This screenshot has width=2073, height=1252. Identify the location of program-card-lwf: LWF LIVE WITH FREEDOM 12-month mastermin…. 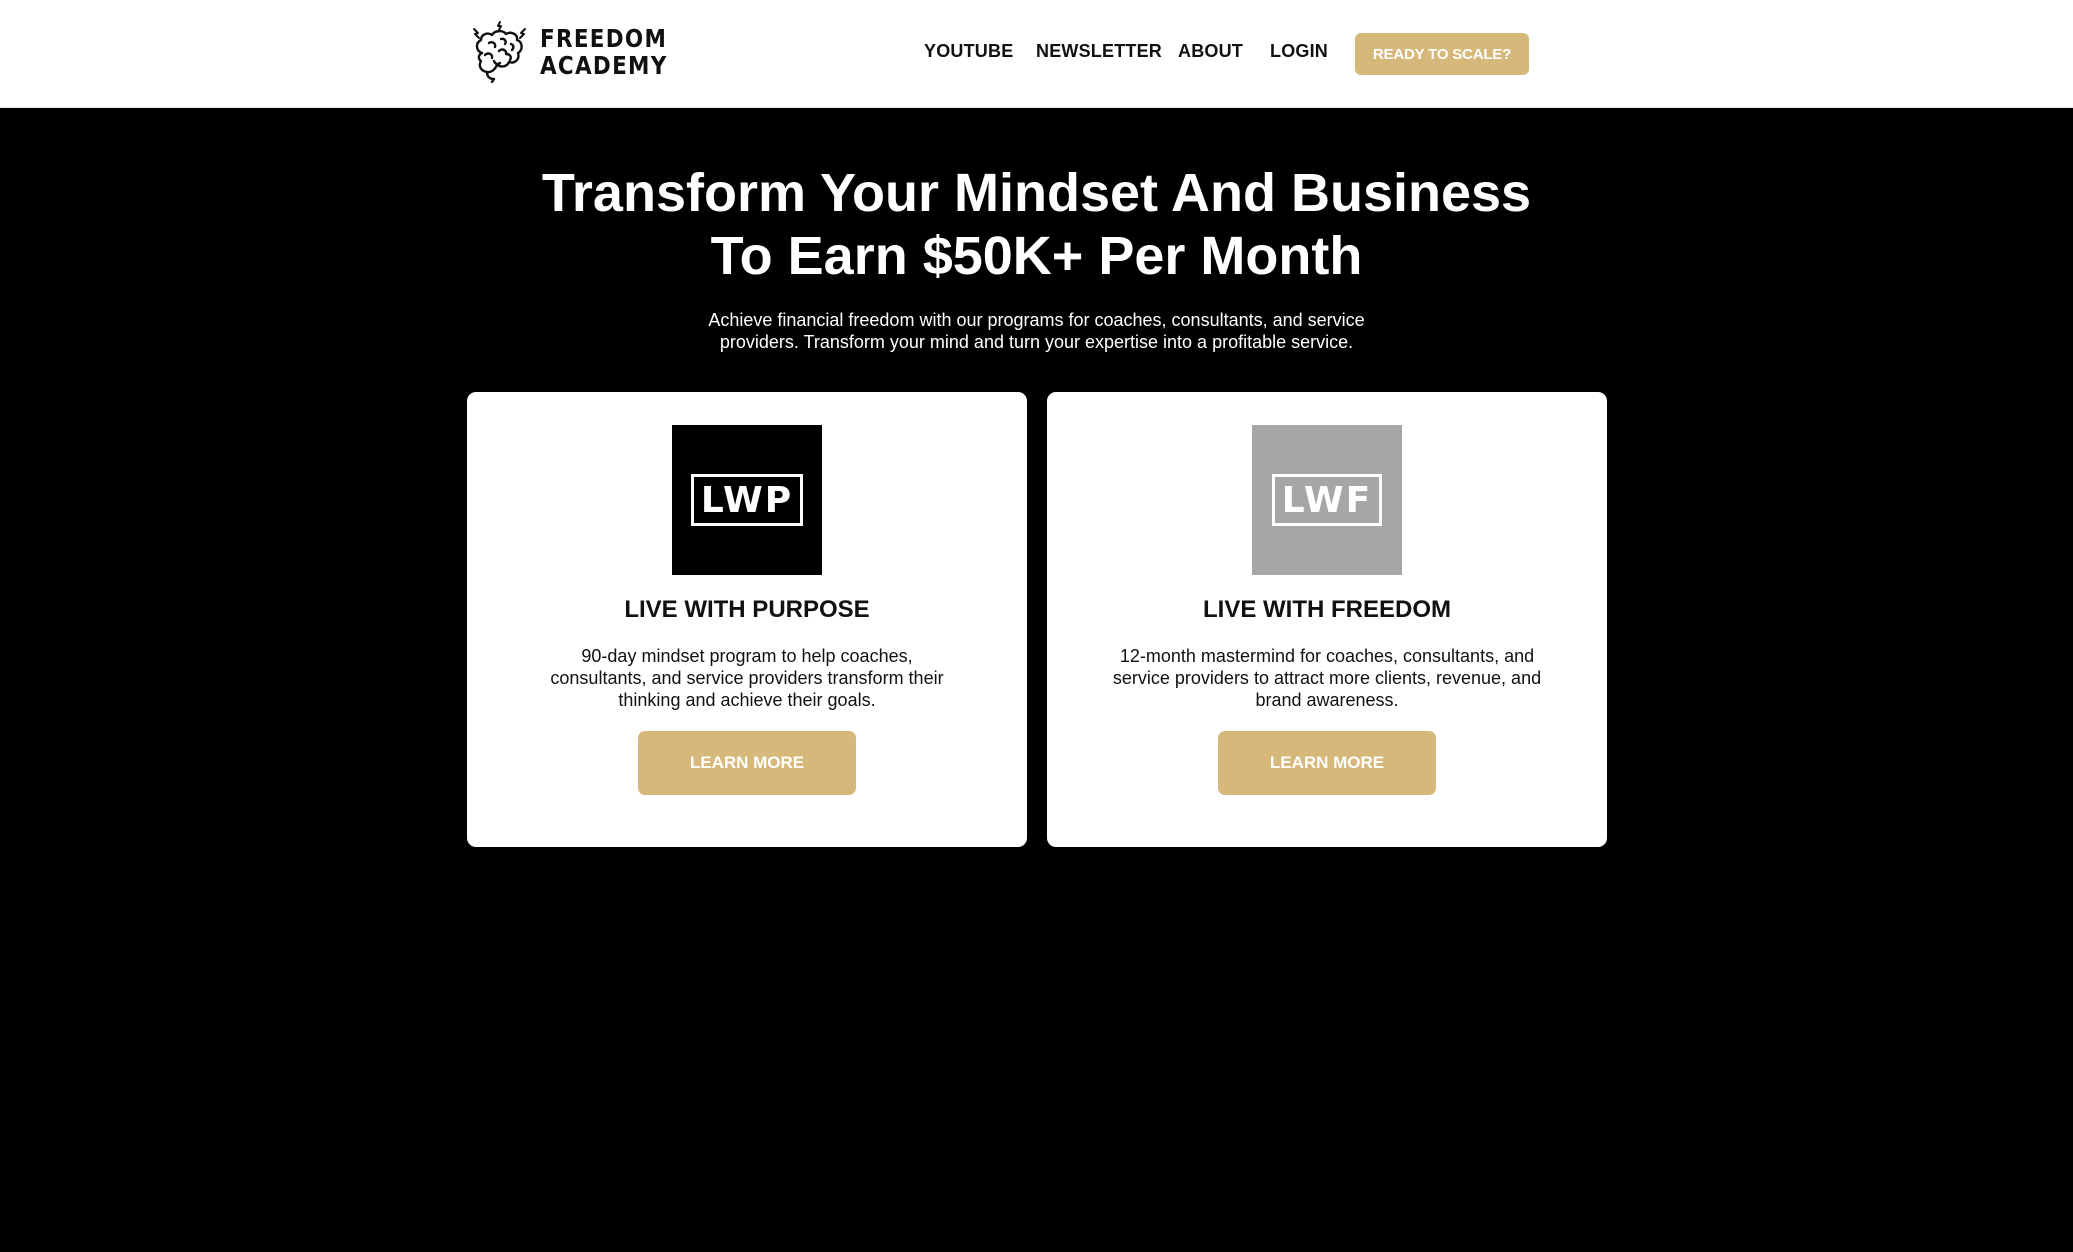
(1327, 619).